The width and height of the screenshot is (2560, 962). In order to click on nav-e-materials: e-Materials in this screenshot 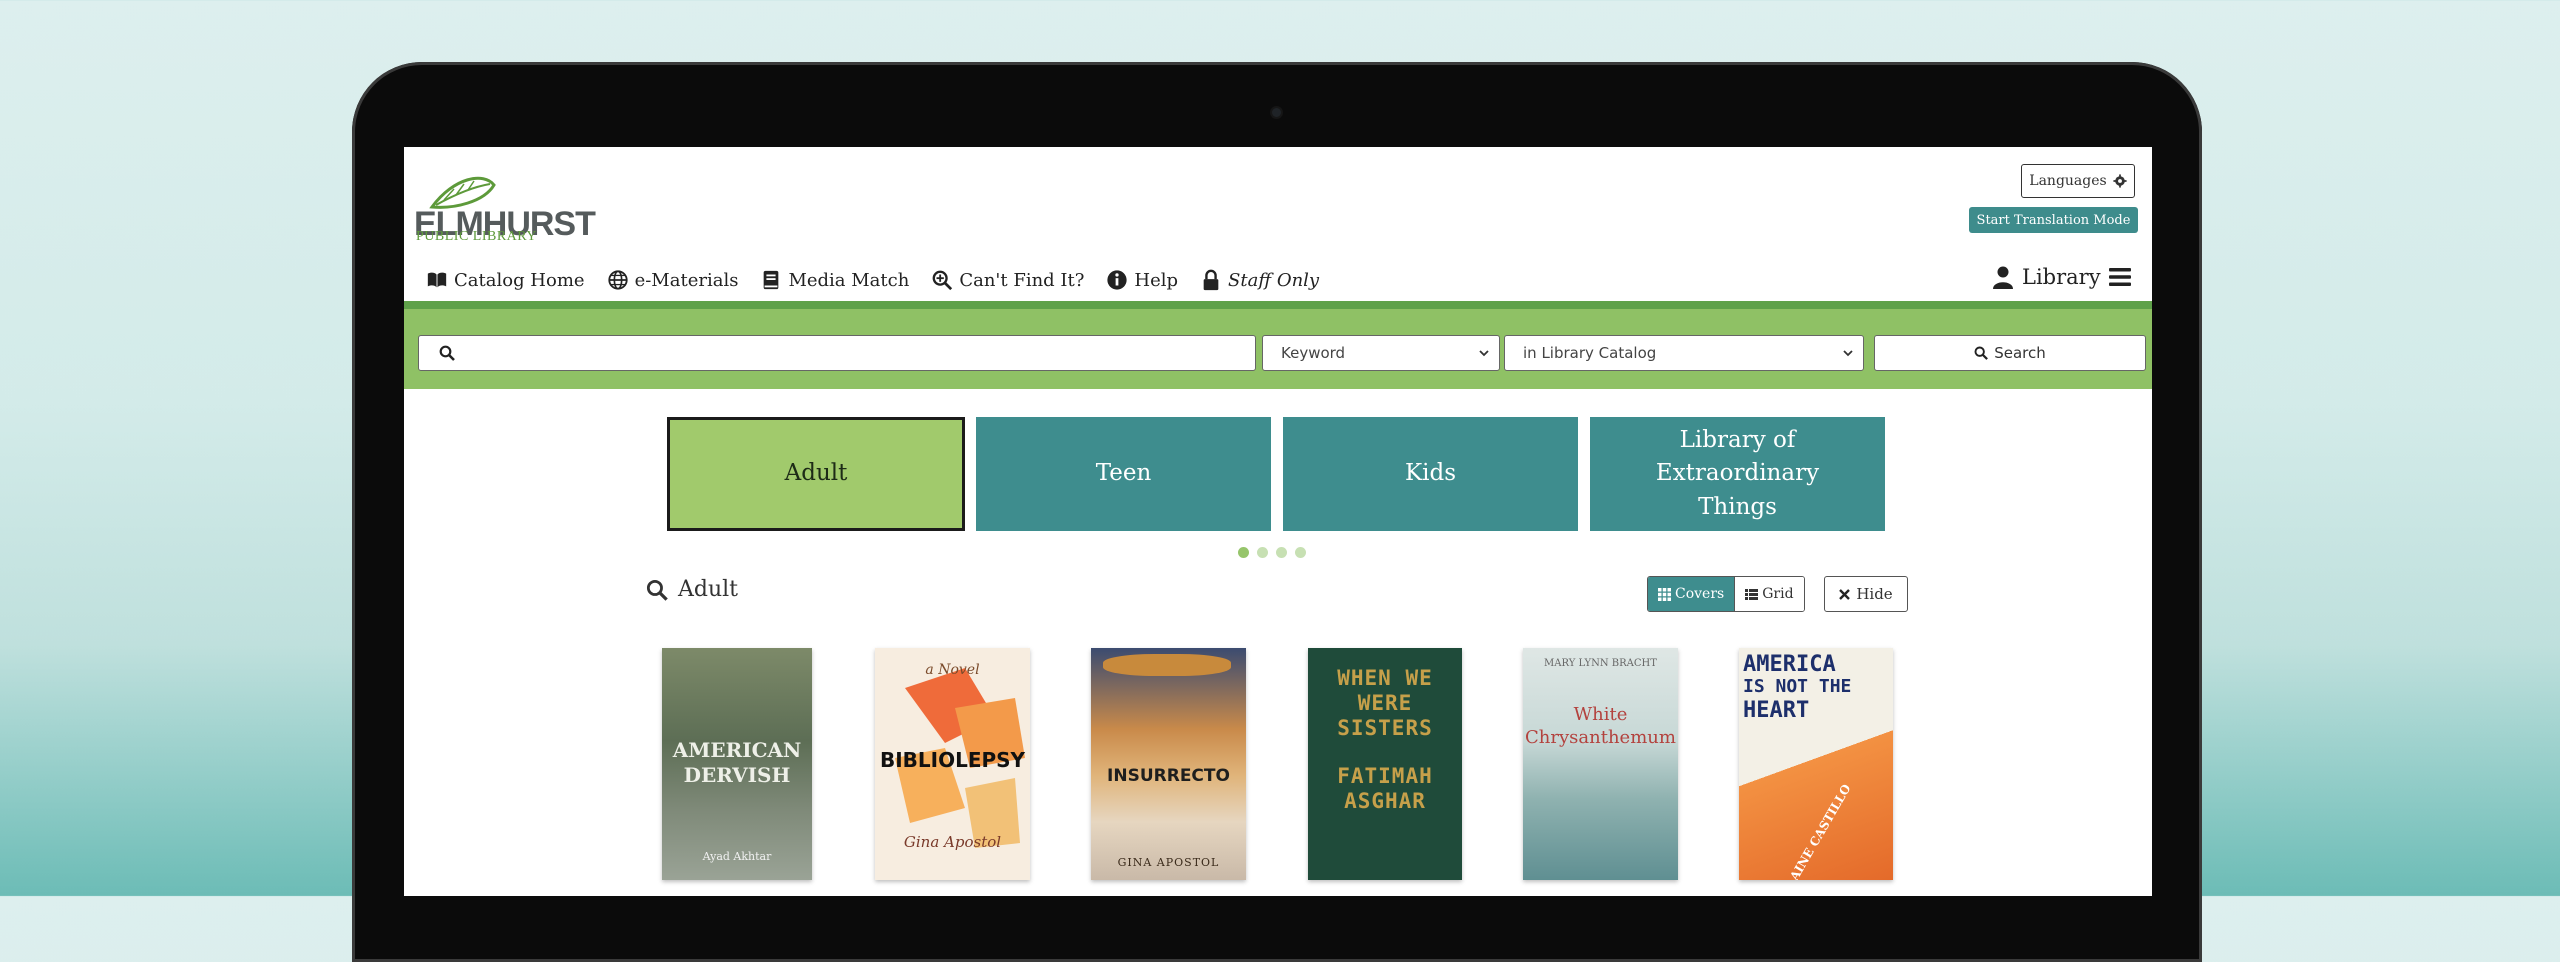, I will do `click(673, 280)`.